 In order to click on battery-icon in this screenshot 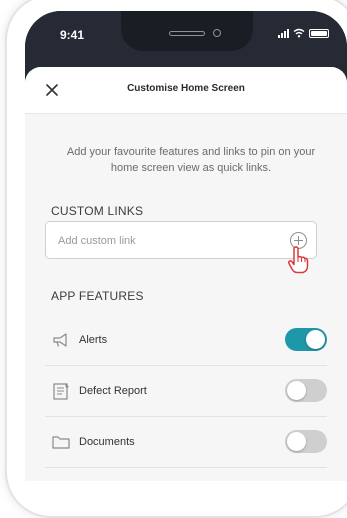, I will do `click(319, 33)`.